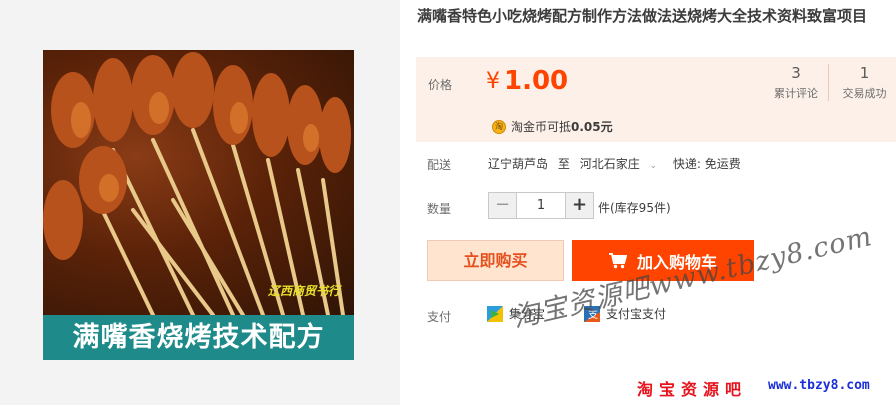  I want to click on ship-to-word: 至, so click(563, 164).